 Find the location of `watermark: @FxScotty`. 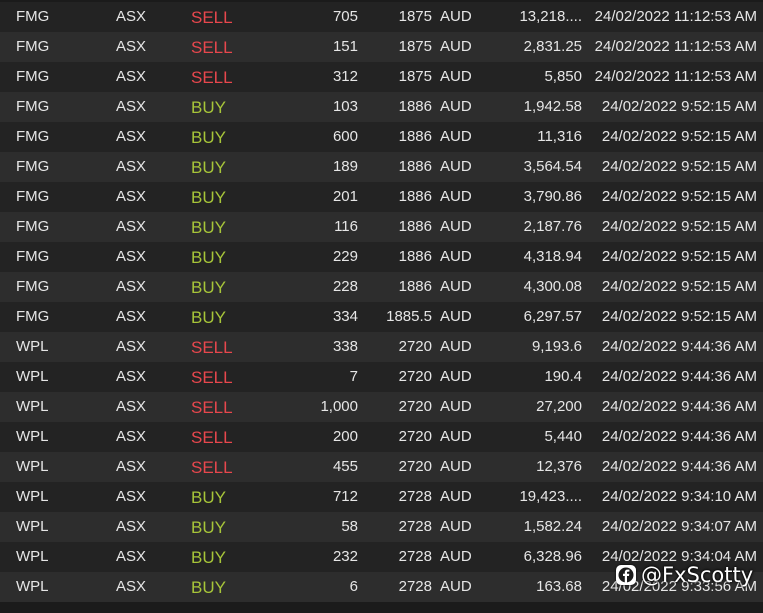

watermark: @FxScotty is located at coordinates (684, 575).